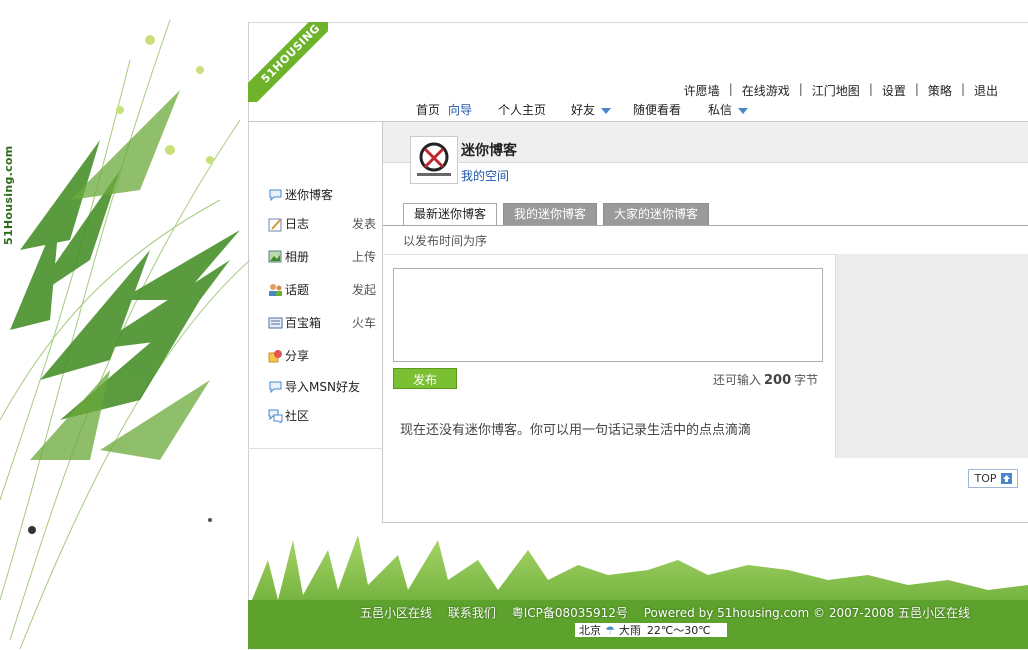 The width and height of the screenshot is (1028, 650). What do you see at coordinates (460, 109) in the screenshot?
I see `nav-guide: 向导` at bounding box center [460, 109].